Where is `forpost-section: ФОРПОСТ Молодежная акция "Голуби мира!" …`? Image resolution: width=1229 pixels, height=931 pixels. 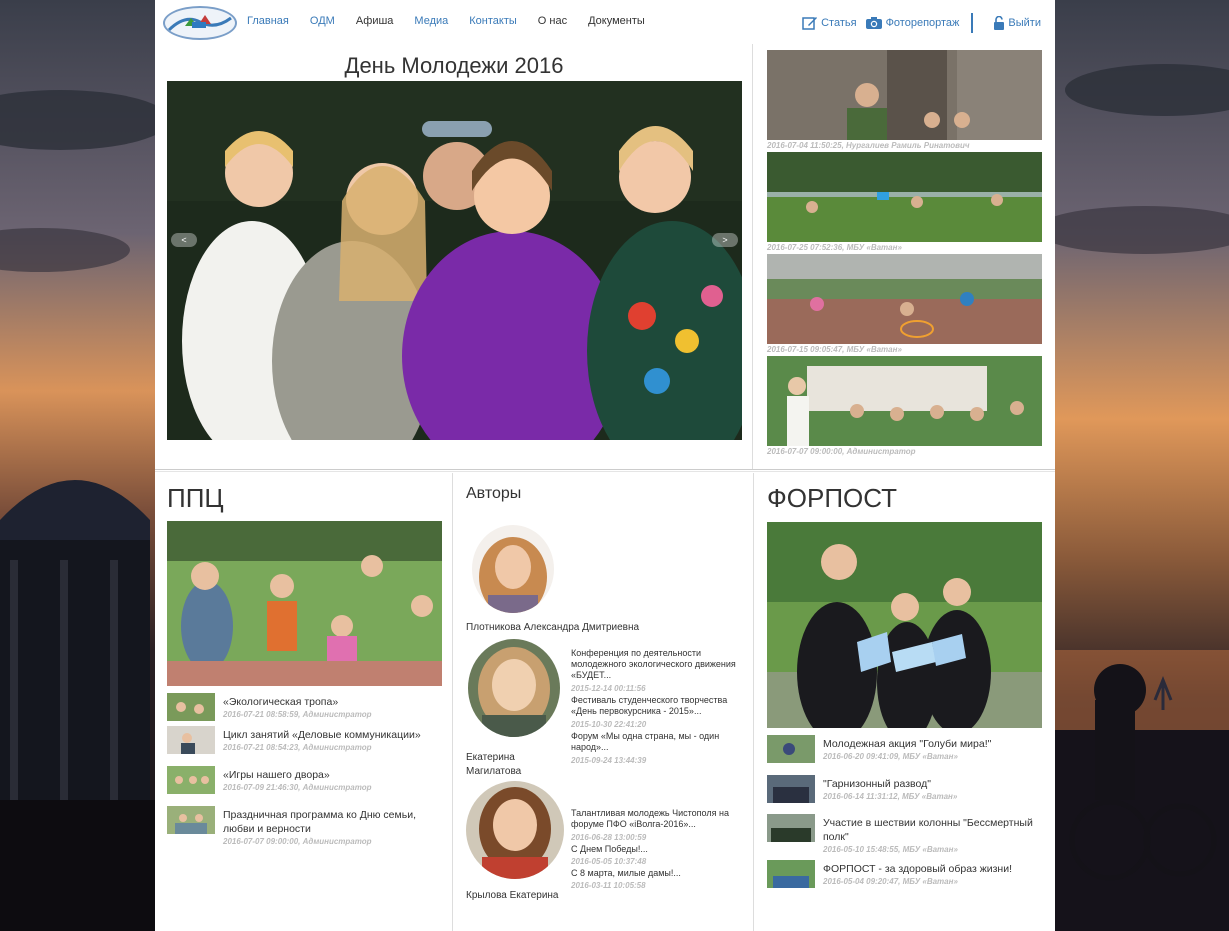
forpost-section: ФОРПОСТ Молодежная акция "Голуби мира!" … is located at coordinates (905, 702).